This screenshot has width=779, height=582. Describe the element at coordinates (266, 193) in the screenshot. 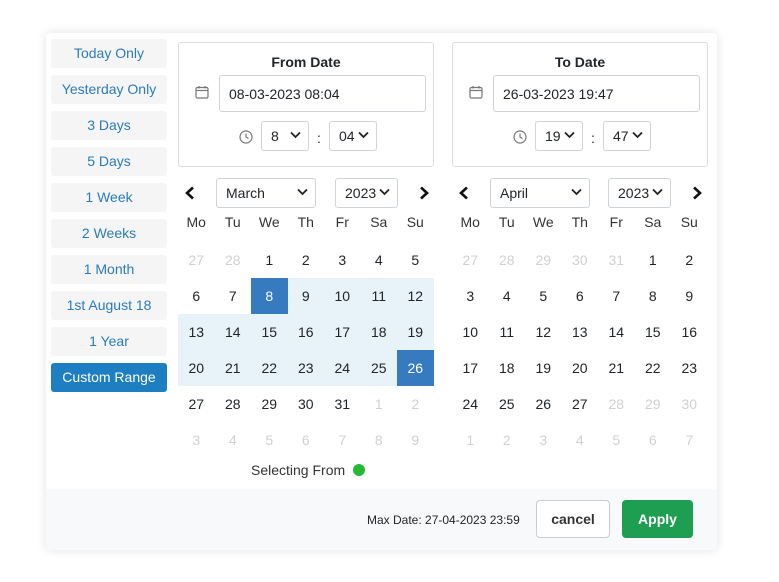

I see `left-month-select: March` at that location.